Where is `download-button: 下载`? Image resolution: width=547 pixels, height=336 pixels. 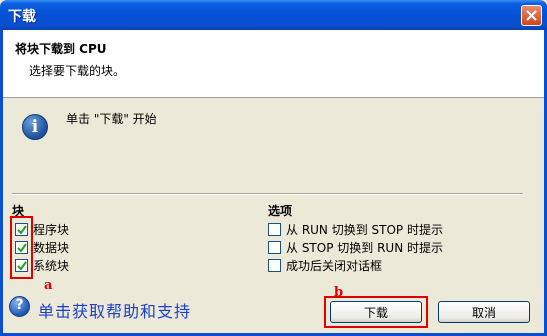
download-button: 下载 is located at coordinates (376, 312).